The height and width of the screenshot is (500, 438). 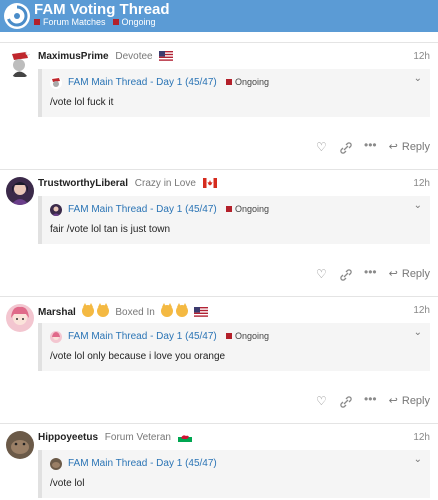 What do you see at coordinates (37, 22) in the screenshot?
I see `category-color-badge` at bounding box center [37, 22].